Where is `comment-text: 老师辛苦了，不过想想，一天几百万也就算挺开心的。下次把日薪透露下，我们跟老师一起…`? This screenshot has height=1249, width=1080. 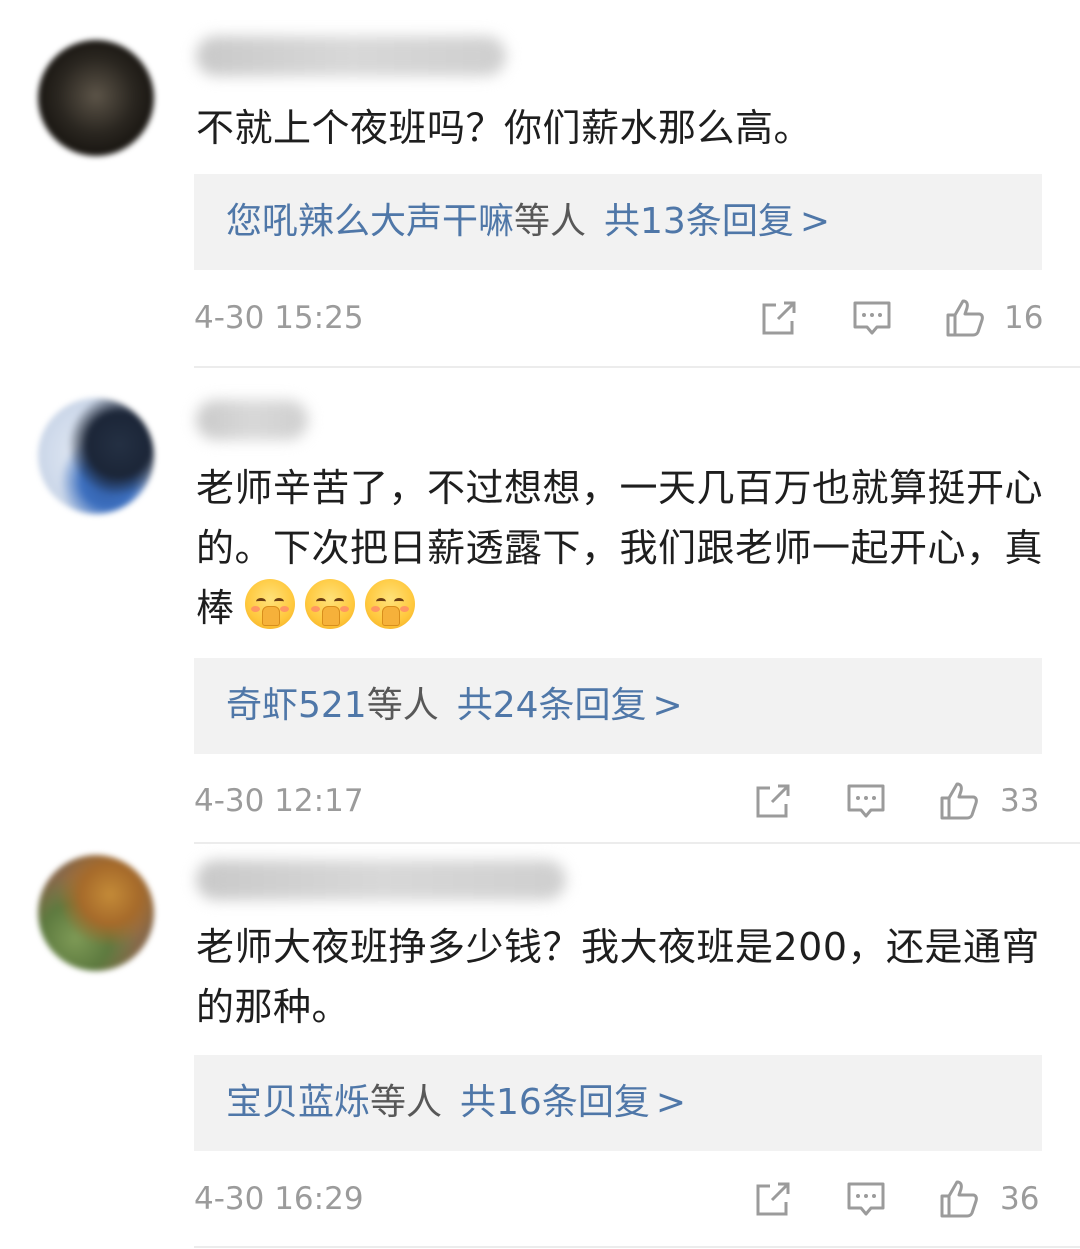 comment-text: 老师辛苦了，不过想想，一天几百万也就算挺开心的。下次把日薪透露下，我们跟老师一起… is located at coordinates (621, 552).